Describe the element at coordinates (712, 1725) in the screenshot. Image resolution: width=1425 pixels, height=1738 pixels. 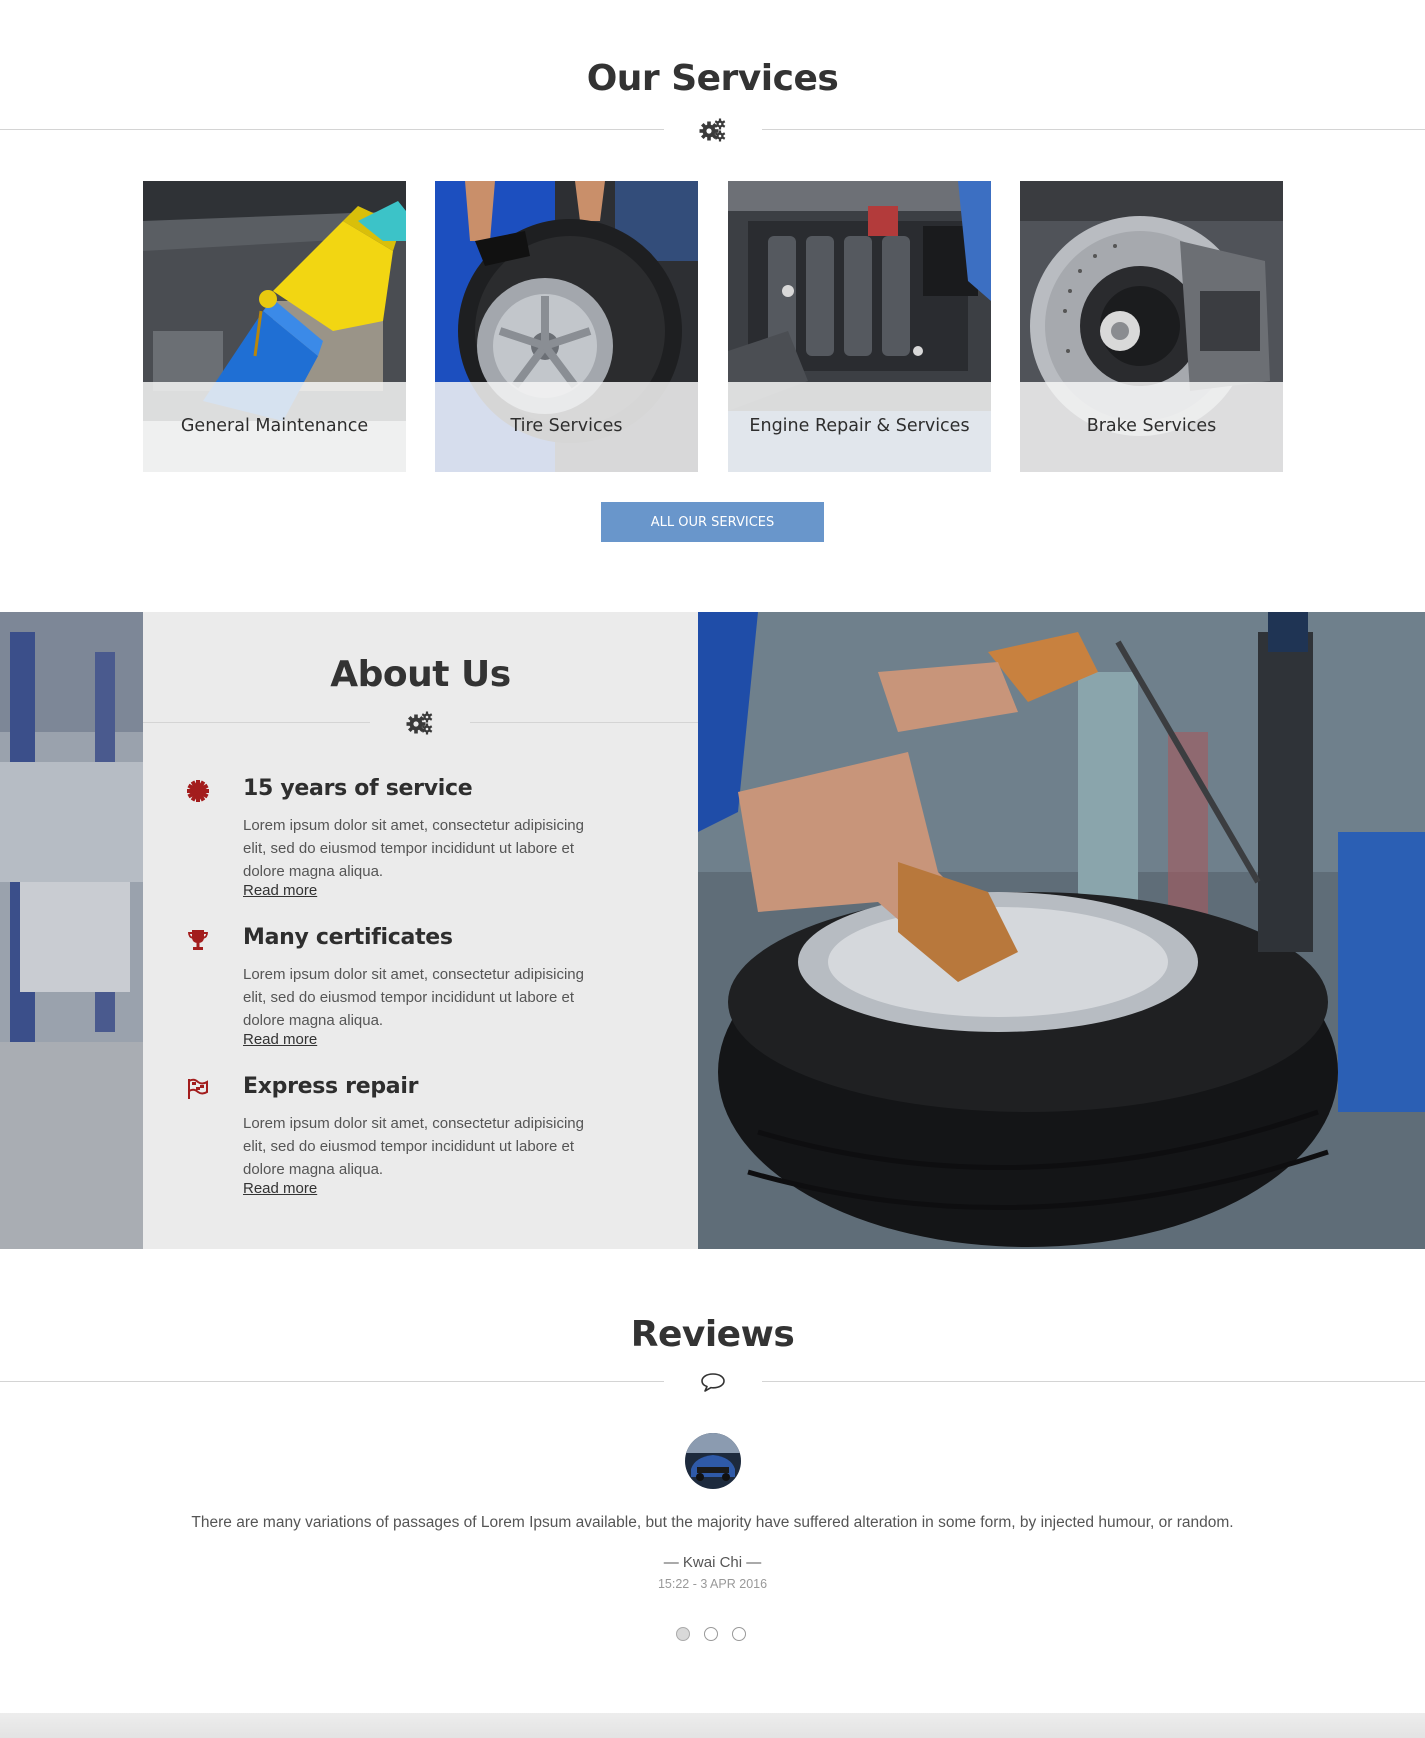
I see `footer-edge` at that location.